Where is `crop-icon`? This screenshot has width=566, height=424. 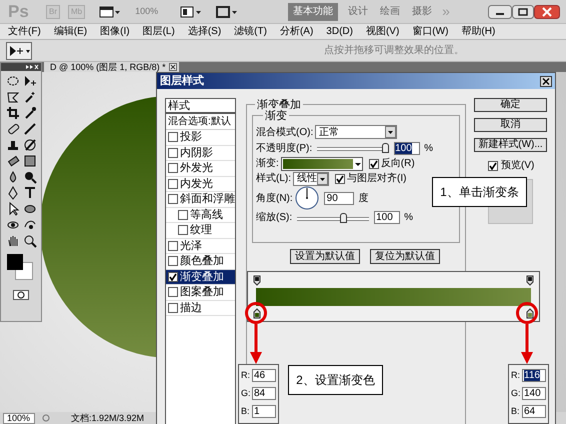 crop-icon is located at coordinates (13, 113).